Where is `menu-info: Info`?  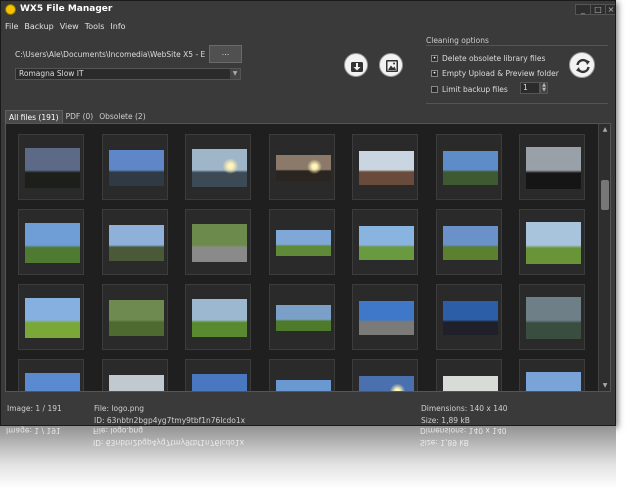 menu-info: Info is located at coordinates (117, 28).